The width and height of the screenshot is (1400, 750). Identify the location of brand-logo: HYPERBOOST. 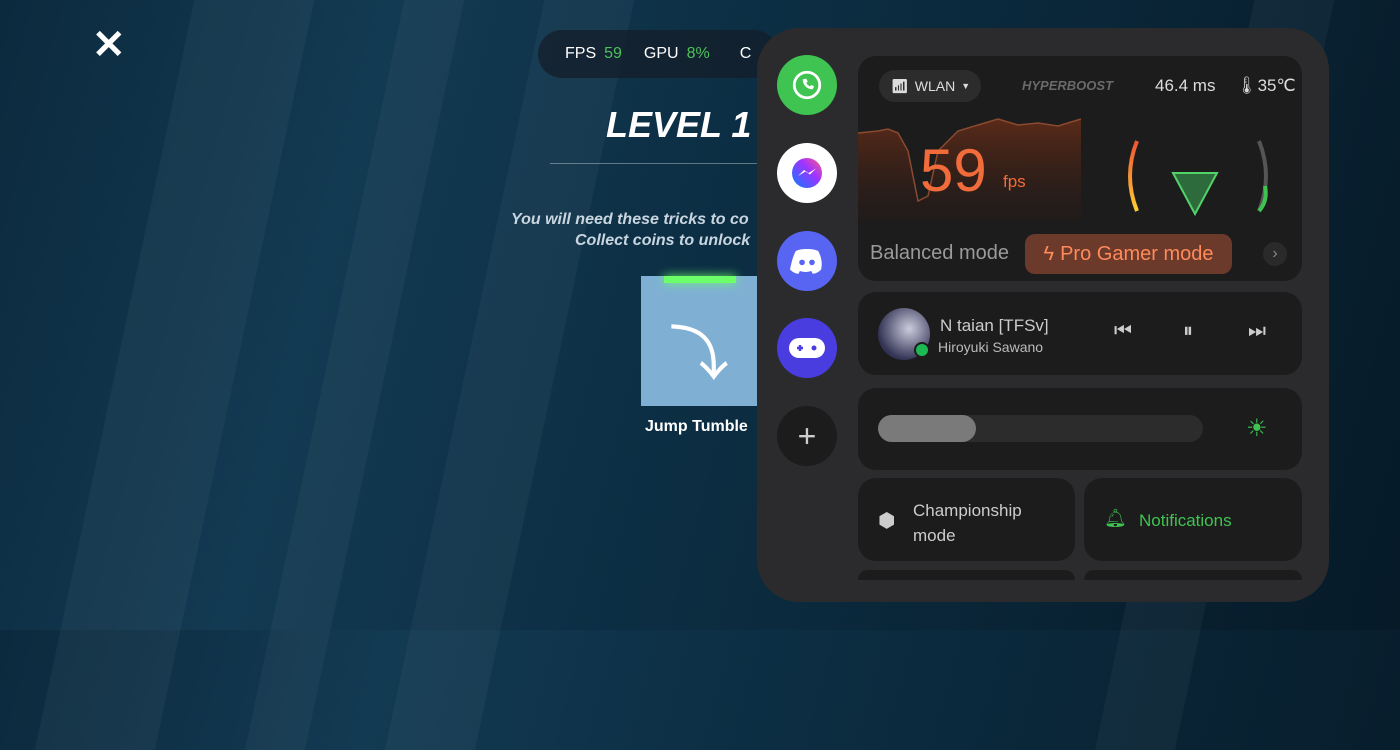
(1068, 85).